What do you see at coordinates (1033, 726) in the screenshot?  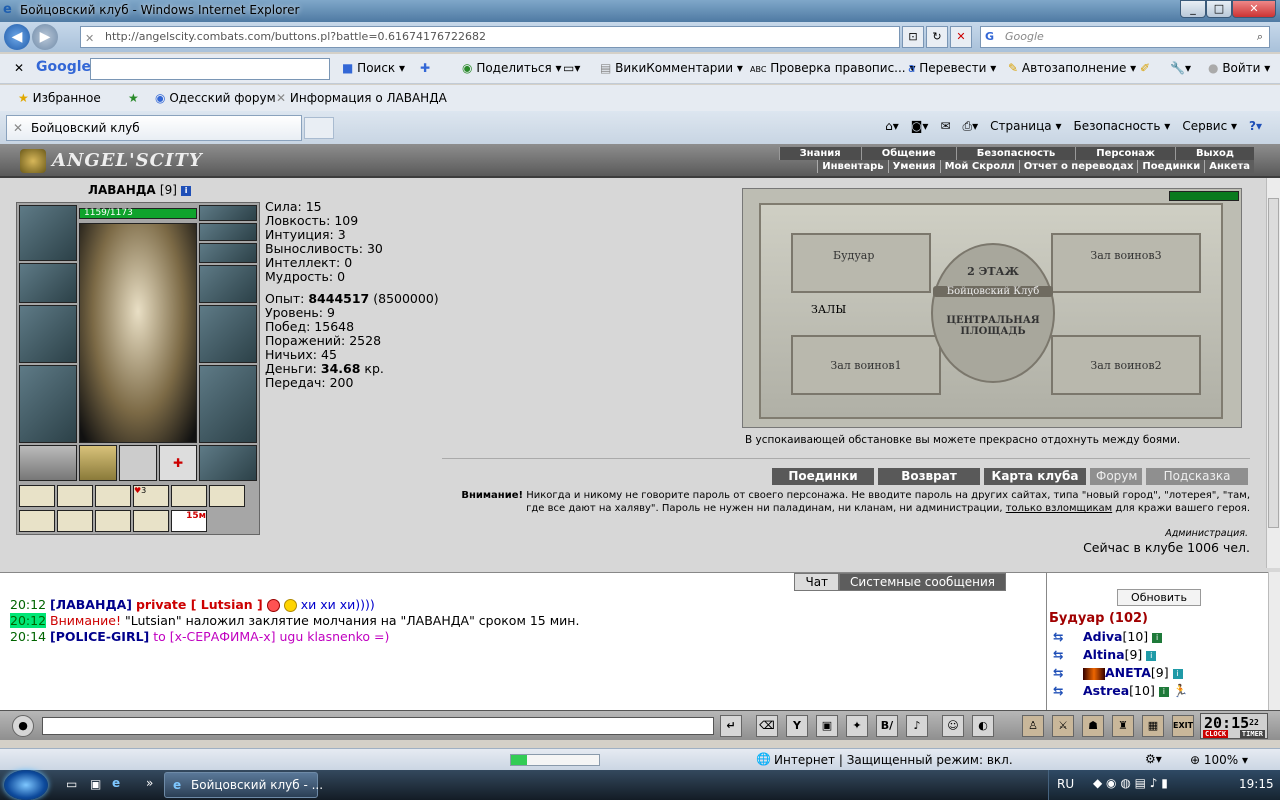 I see `action-icon-1: ♙` at bounding box center [1033, 726].